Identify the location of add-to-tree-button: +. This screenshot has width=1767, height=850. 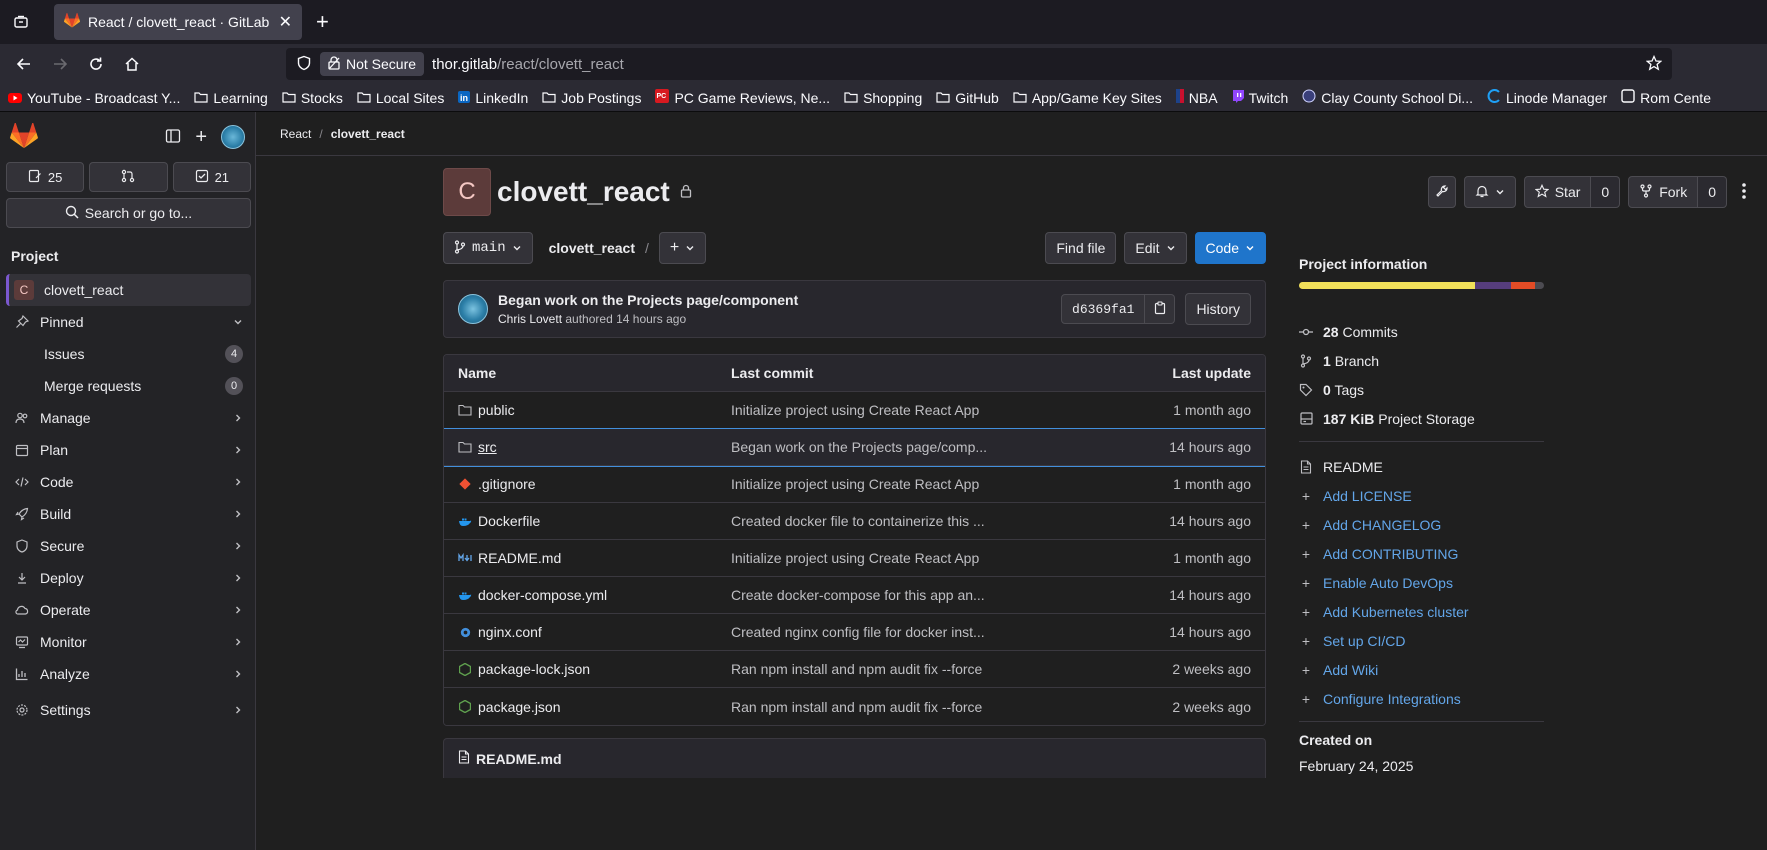
(682, 248).